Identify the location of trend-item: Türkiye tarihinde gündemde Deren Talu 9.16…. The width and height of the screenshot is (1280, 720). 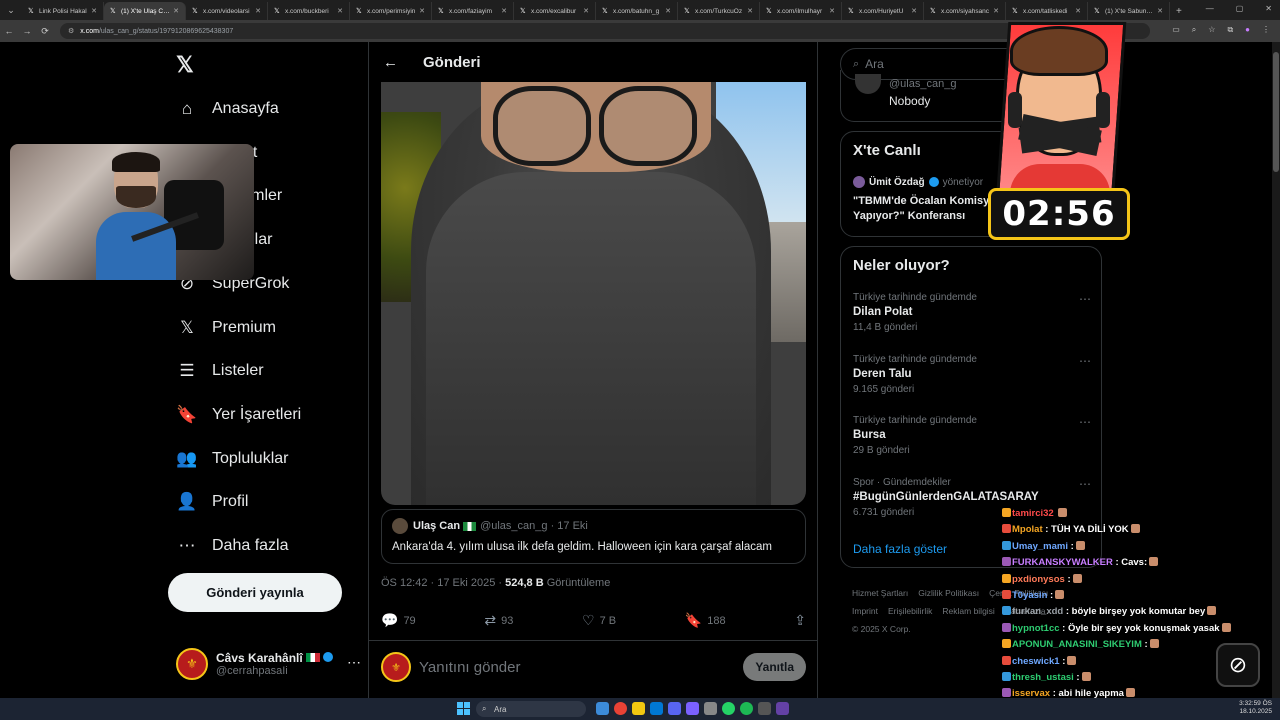
(972, 374).